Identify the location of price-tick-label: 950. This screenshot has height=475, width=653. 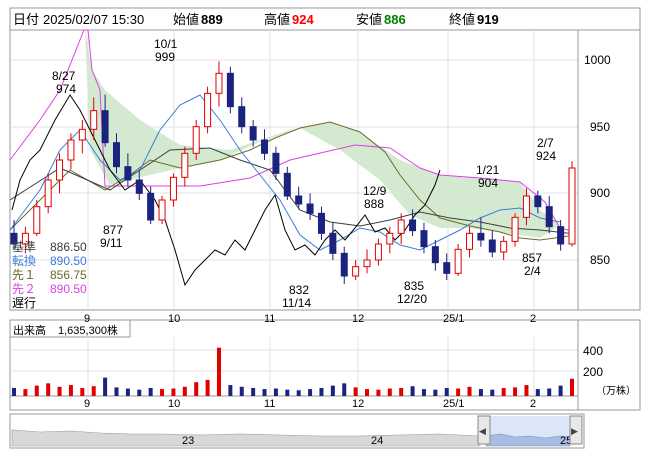
(600, 127).